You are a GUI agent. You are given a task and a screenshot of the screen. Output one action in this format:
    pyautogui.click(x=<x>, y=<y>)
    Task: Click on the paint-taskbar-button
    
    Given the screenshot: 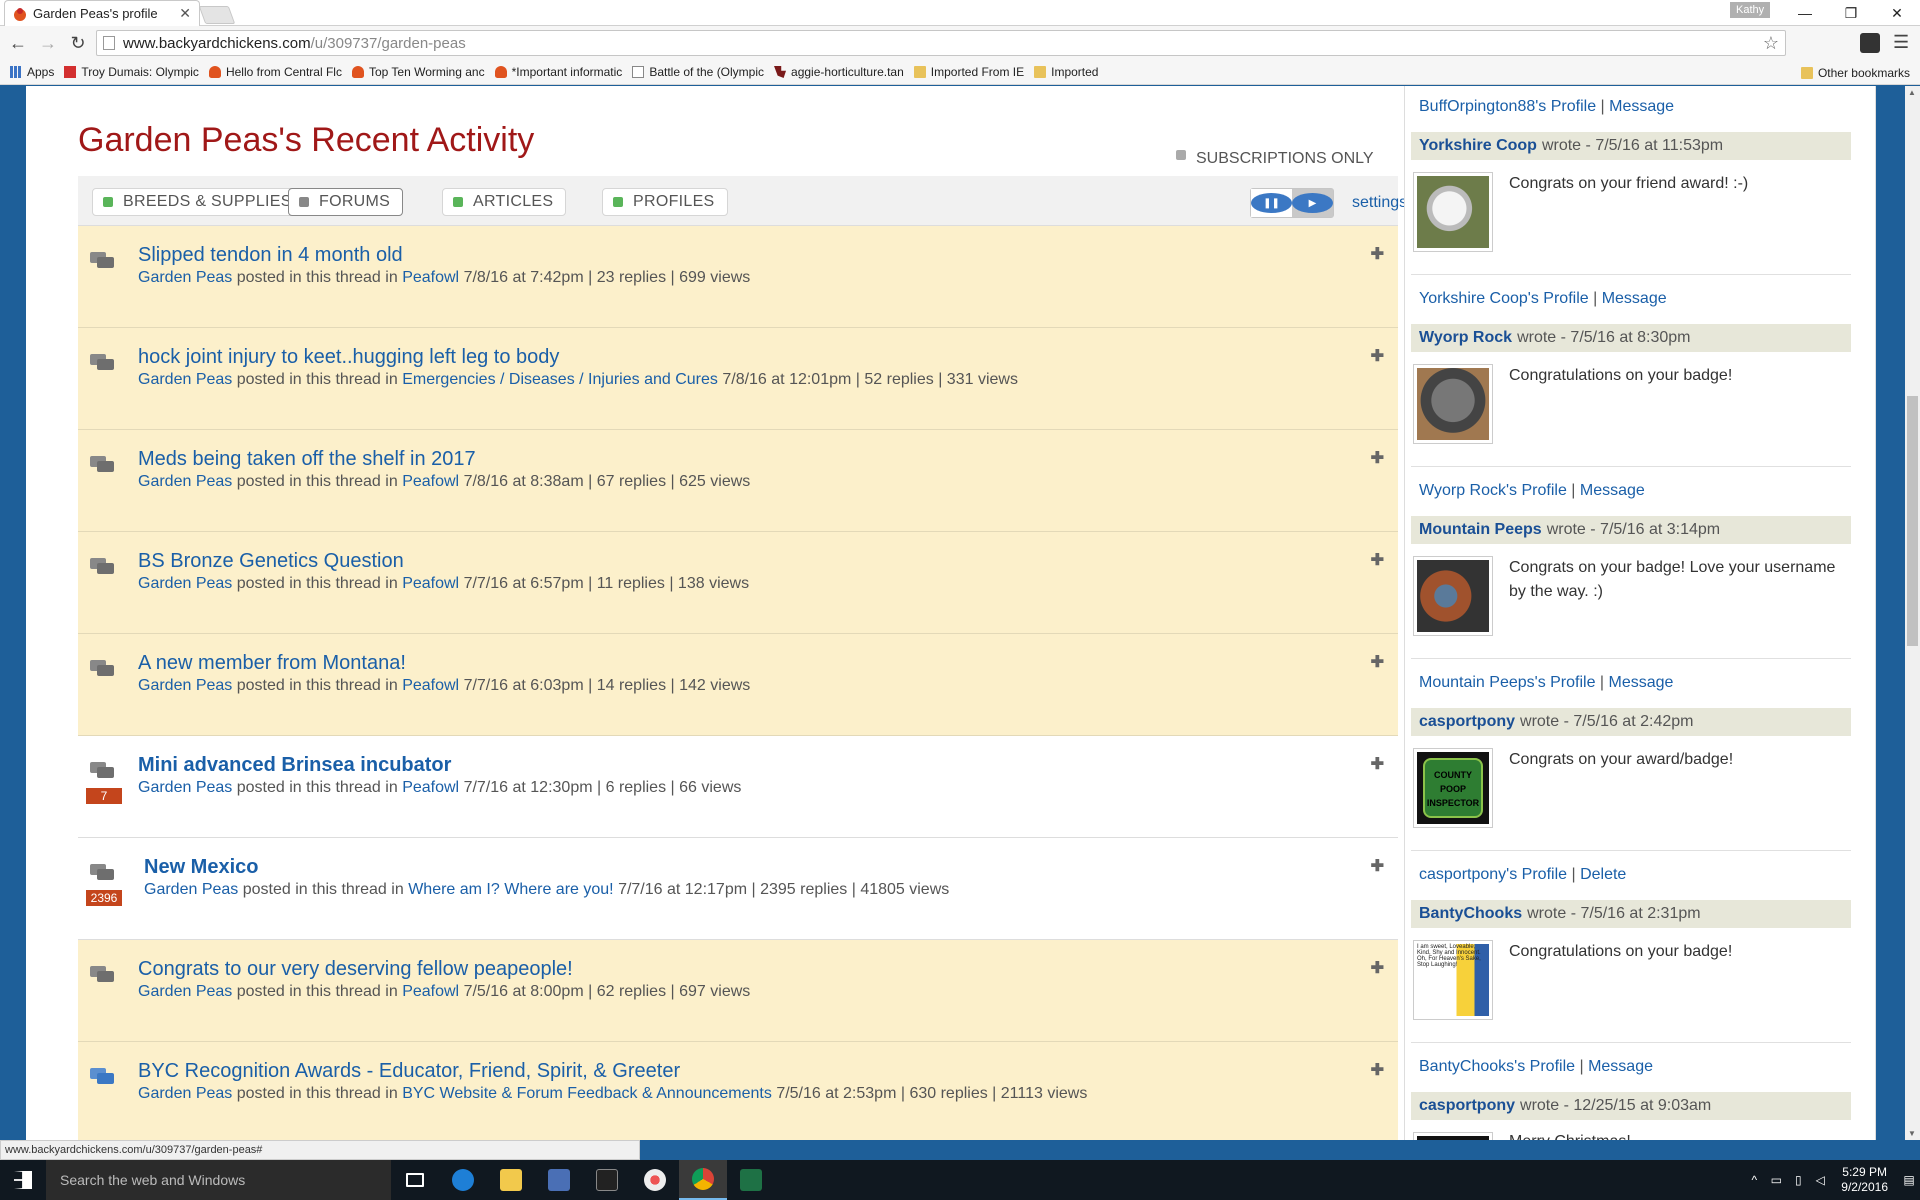 What is the action you would take?
    pyautogui.click(x=655, y=1180)
    